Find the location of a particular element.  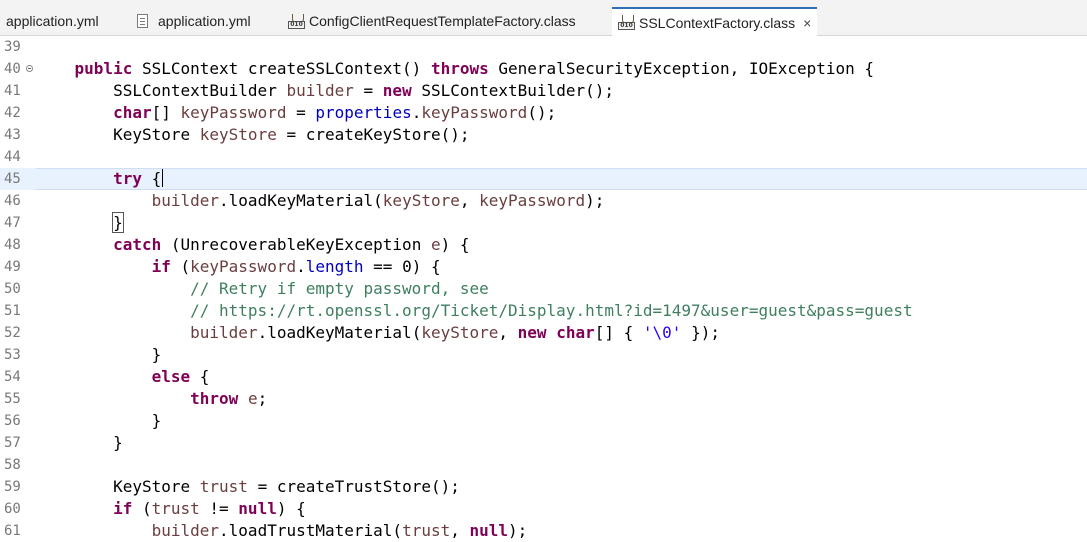

line-number: 54 is located at coordinates (12, 377).